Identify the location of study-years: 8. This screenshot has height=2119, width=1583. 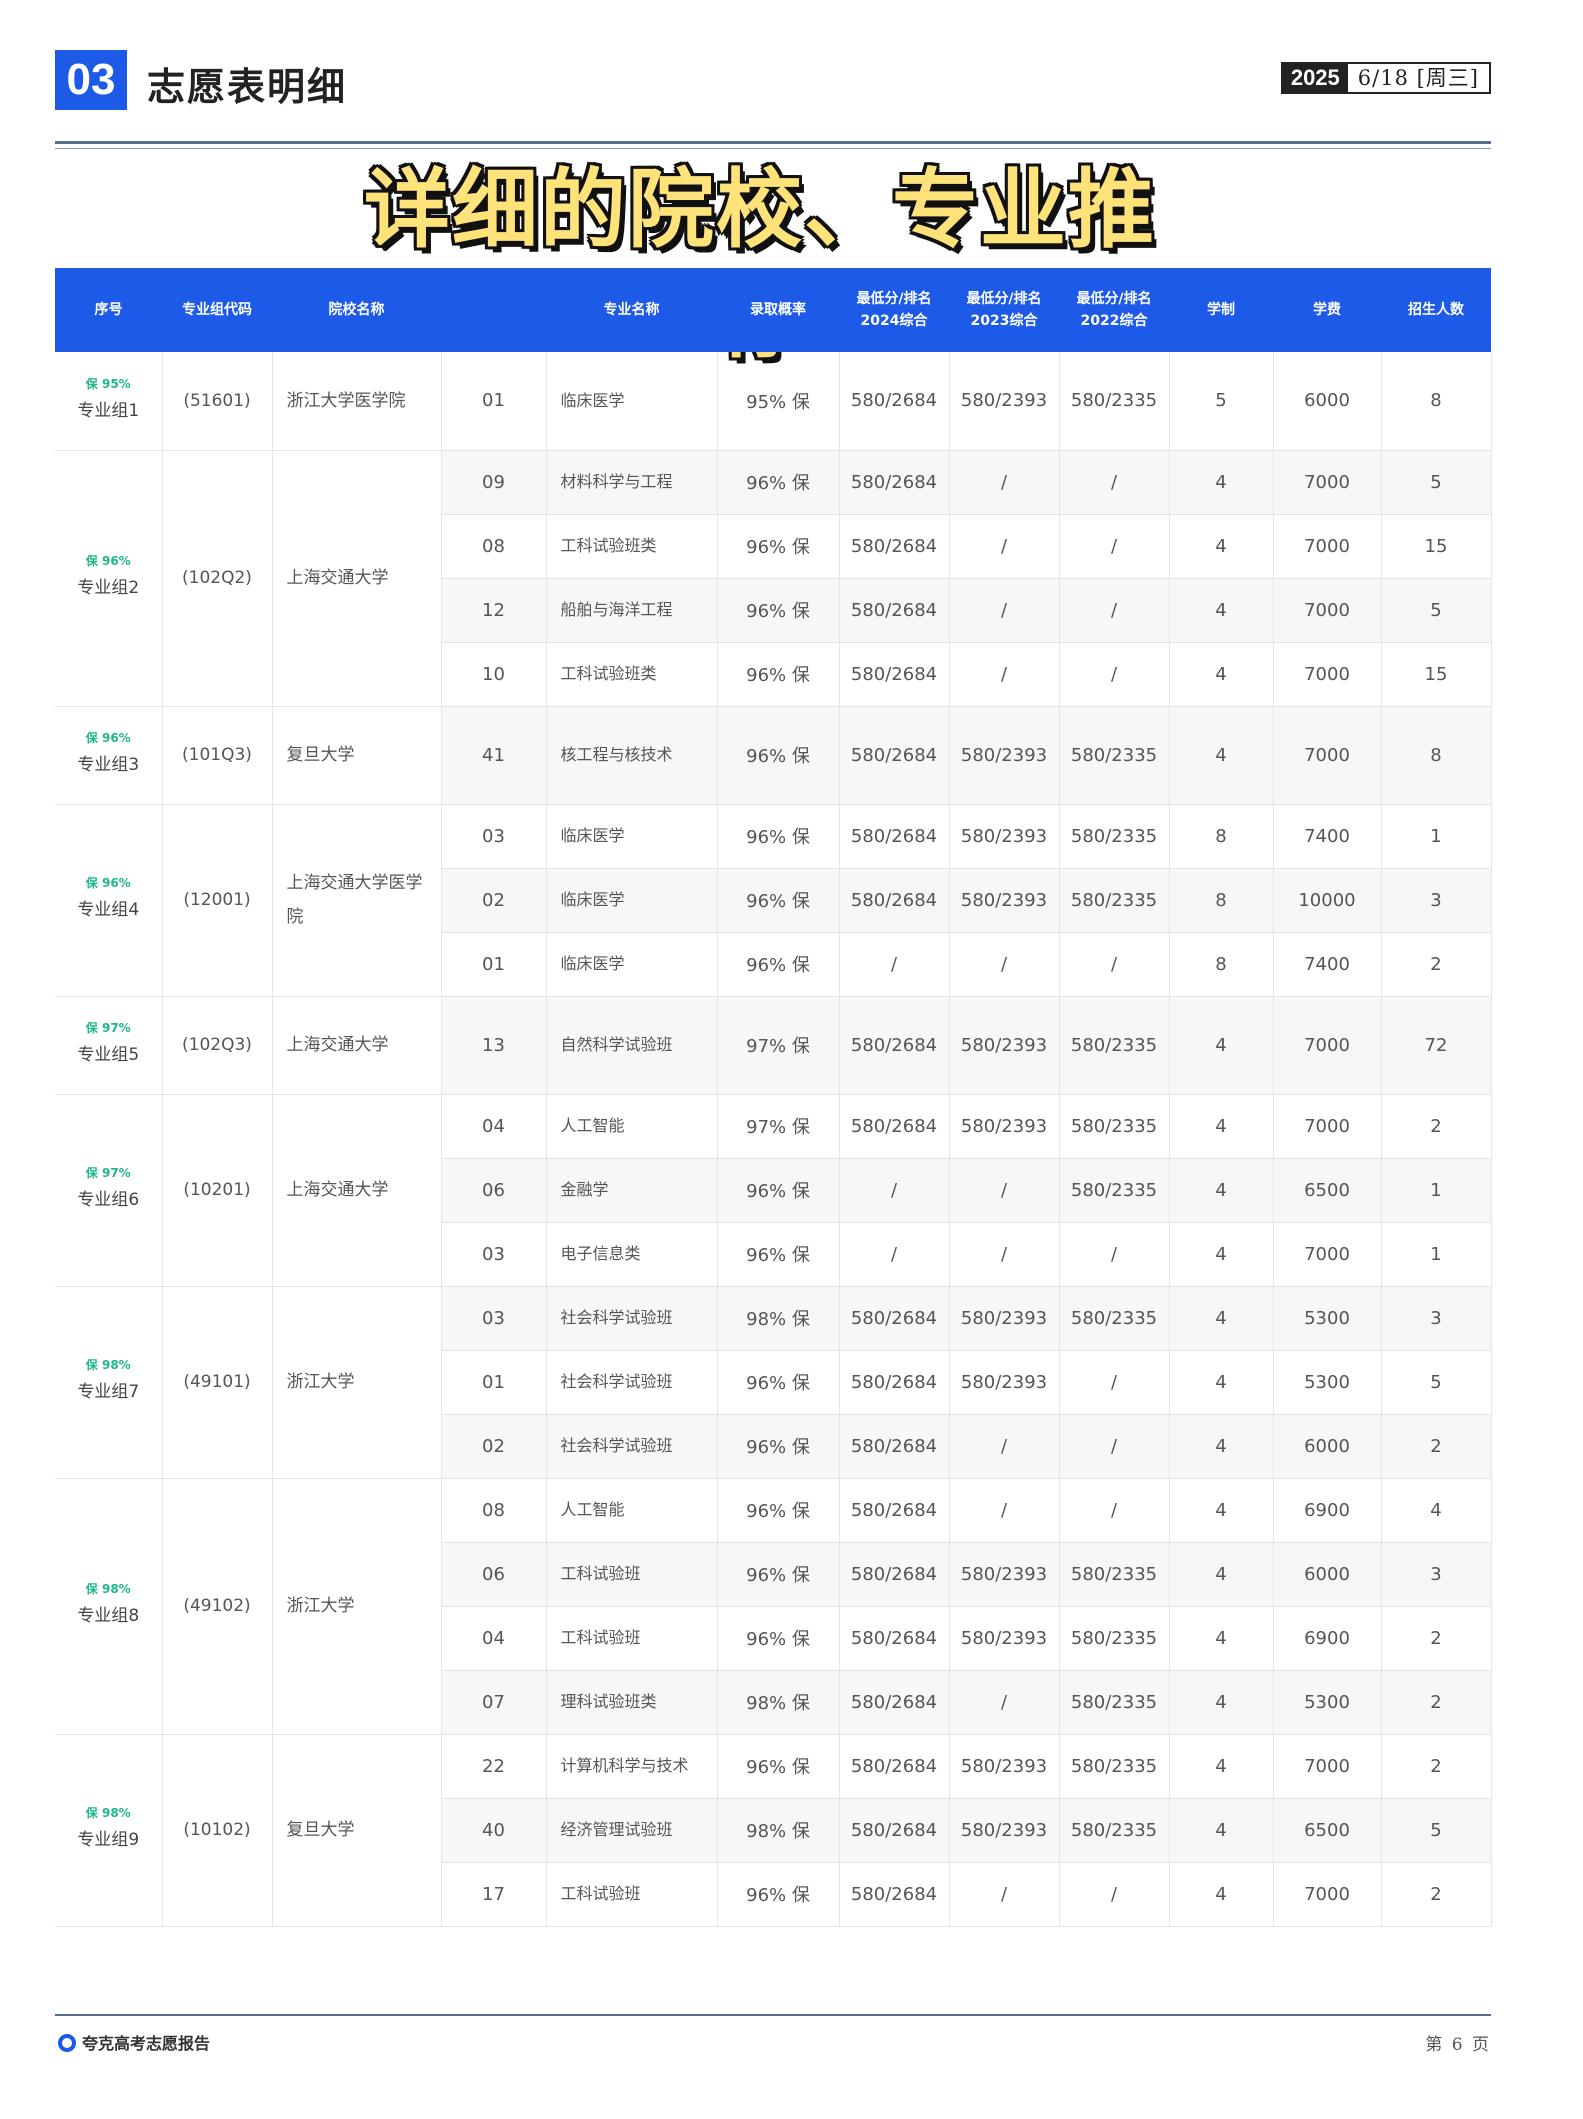
(1221, 836).